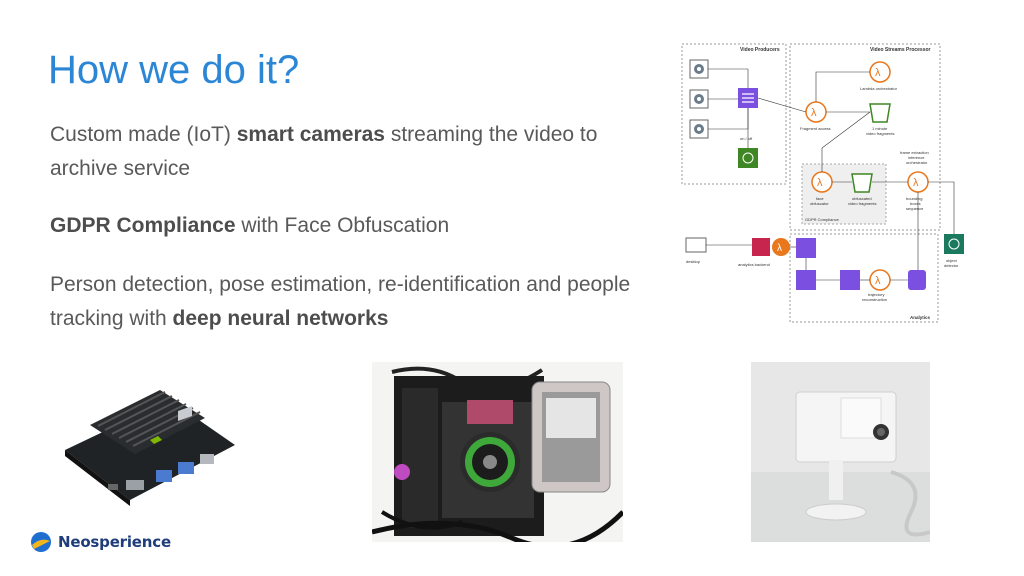  What do you see at coordinates (880, 133) in the screenshot?
I see `video-fragments-label: video fragments` at bounding box center [880, 133].